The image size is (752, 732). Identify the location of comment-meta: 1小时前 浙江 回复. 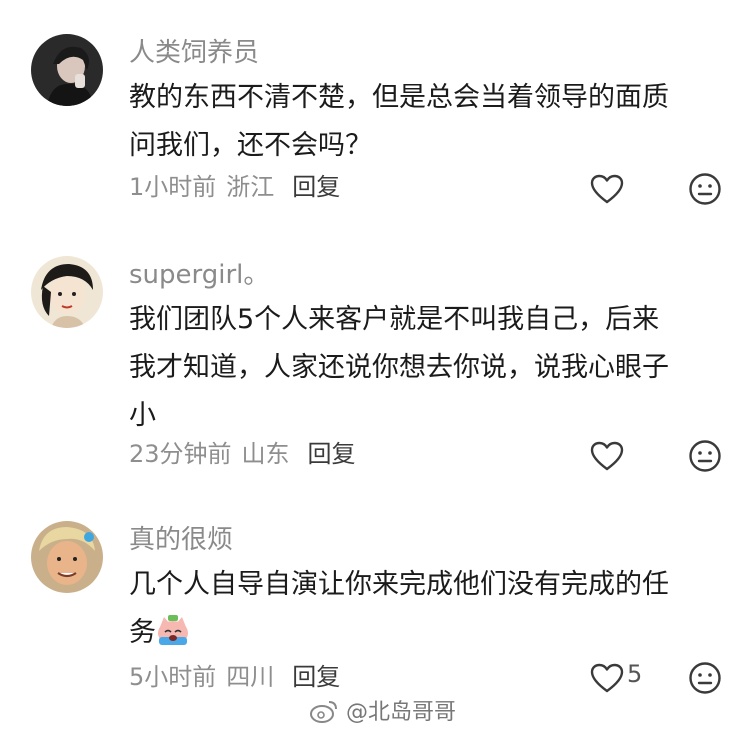
(234, 187).